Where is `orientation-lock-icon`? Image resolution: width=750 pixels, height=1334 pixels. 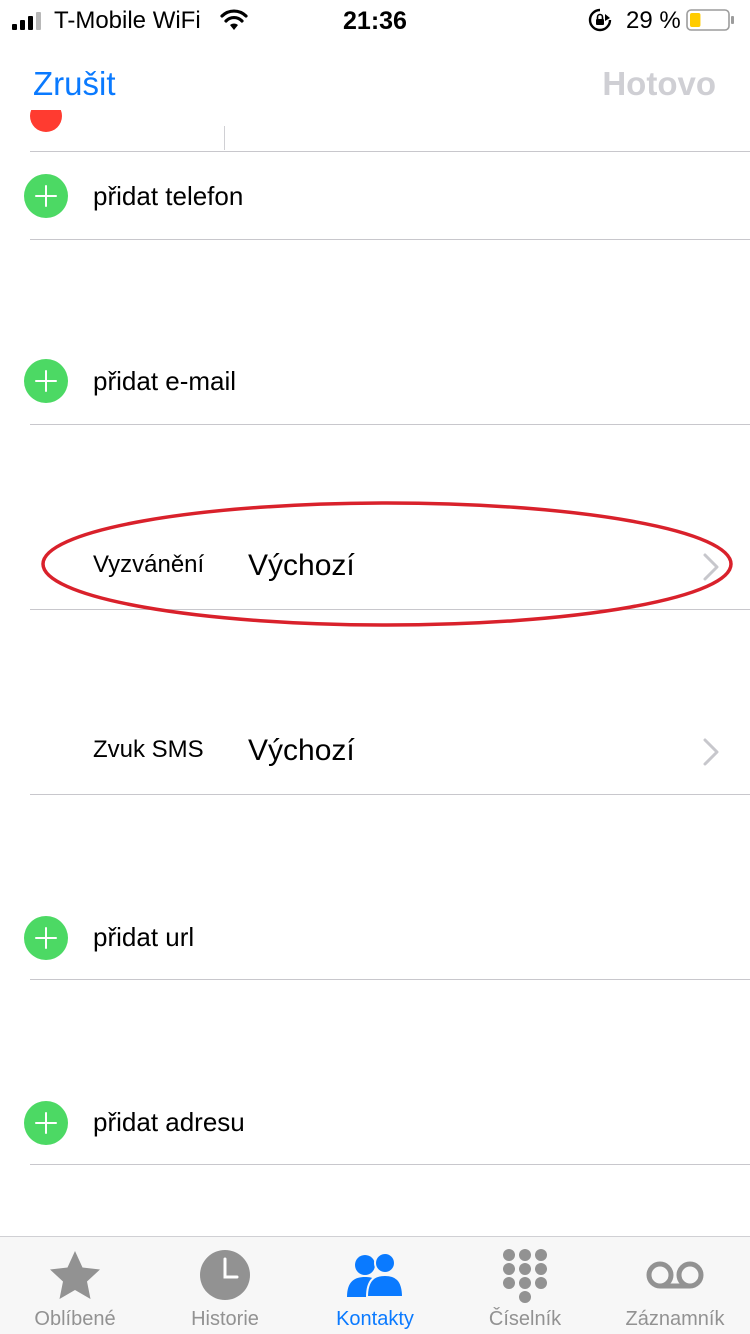
orientation-lock-icon is located at coordinates (600, 20).